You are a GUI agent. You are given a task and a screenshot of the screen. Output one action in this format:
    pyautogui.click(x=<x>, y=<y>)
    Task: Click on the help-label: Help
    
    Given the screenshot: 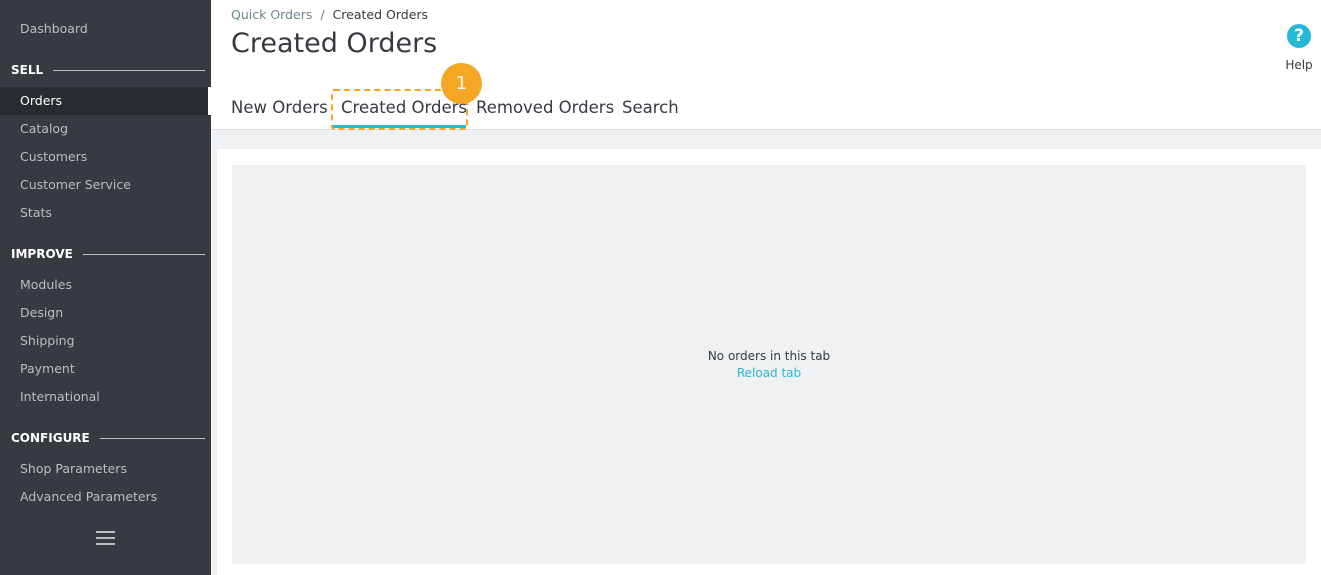 What is the action you would take?
    pyautogui.click(x=1299, y=65)
    